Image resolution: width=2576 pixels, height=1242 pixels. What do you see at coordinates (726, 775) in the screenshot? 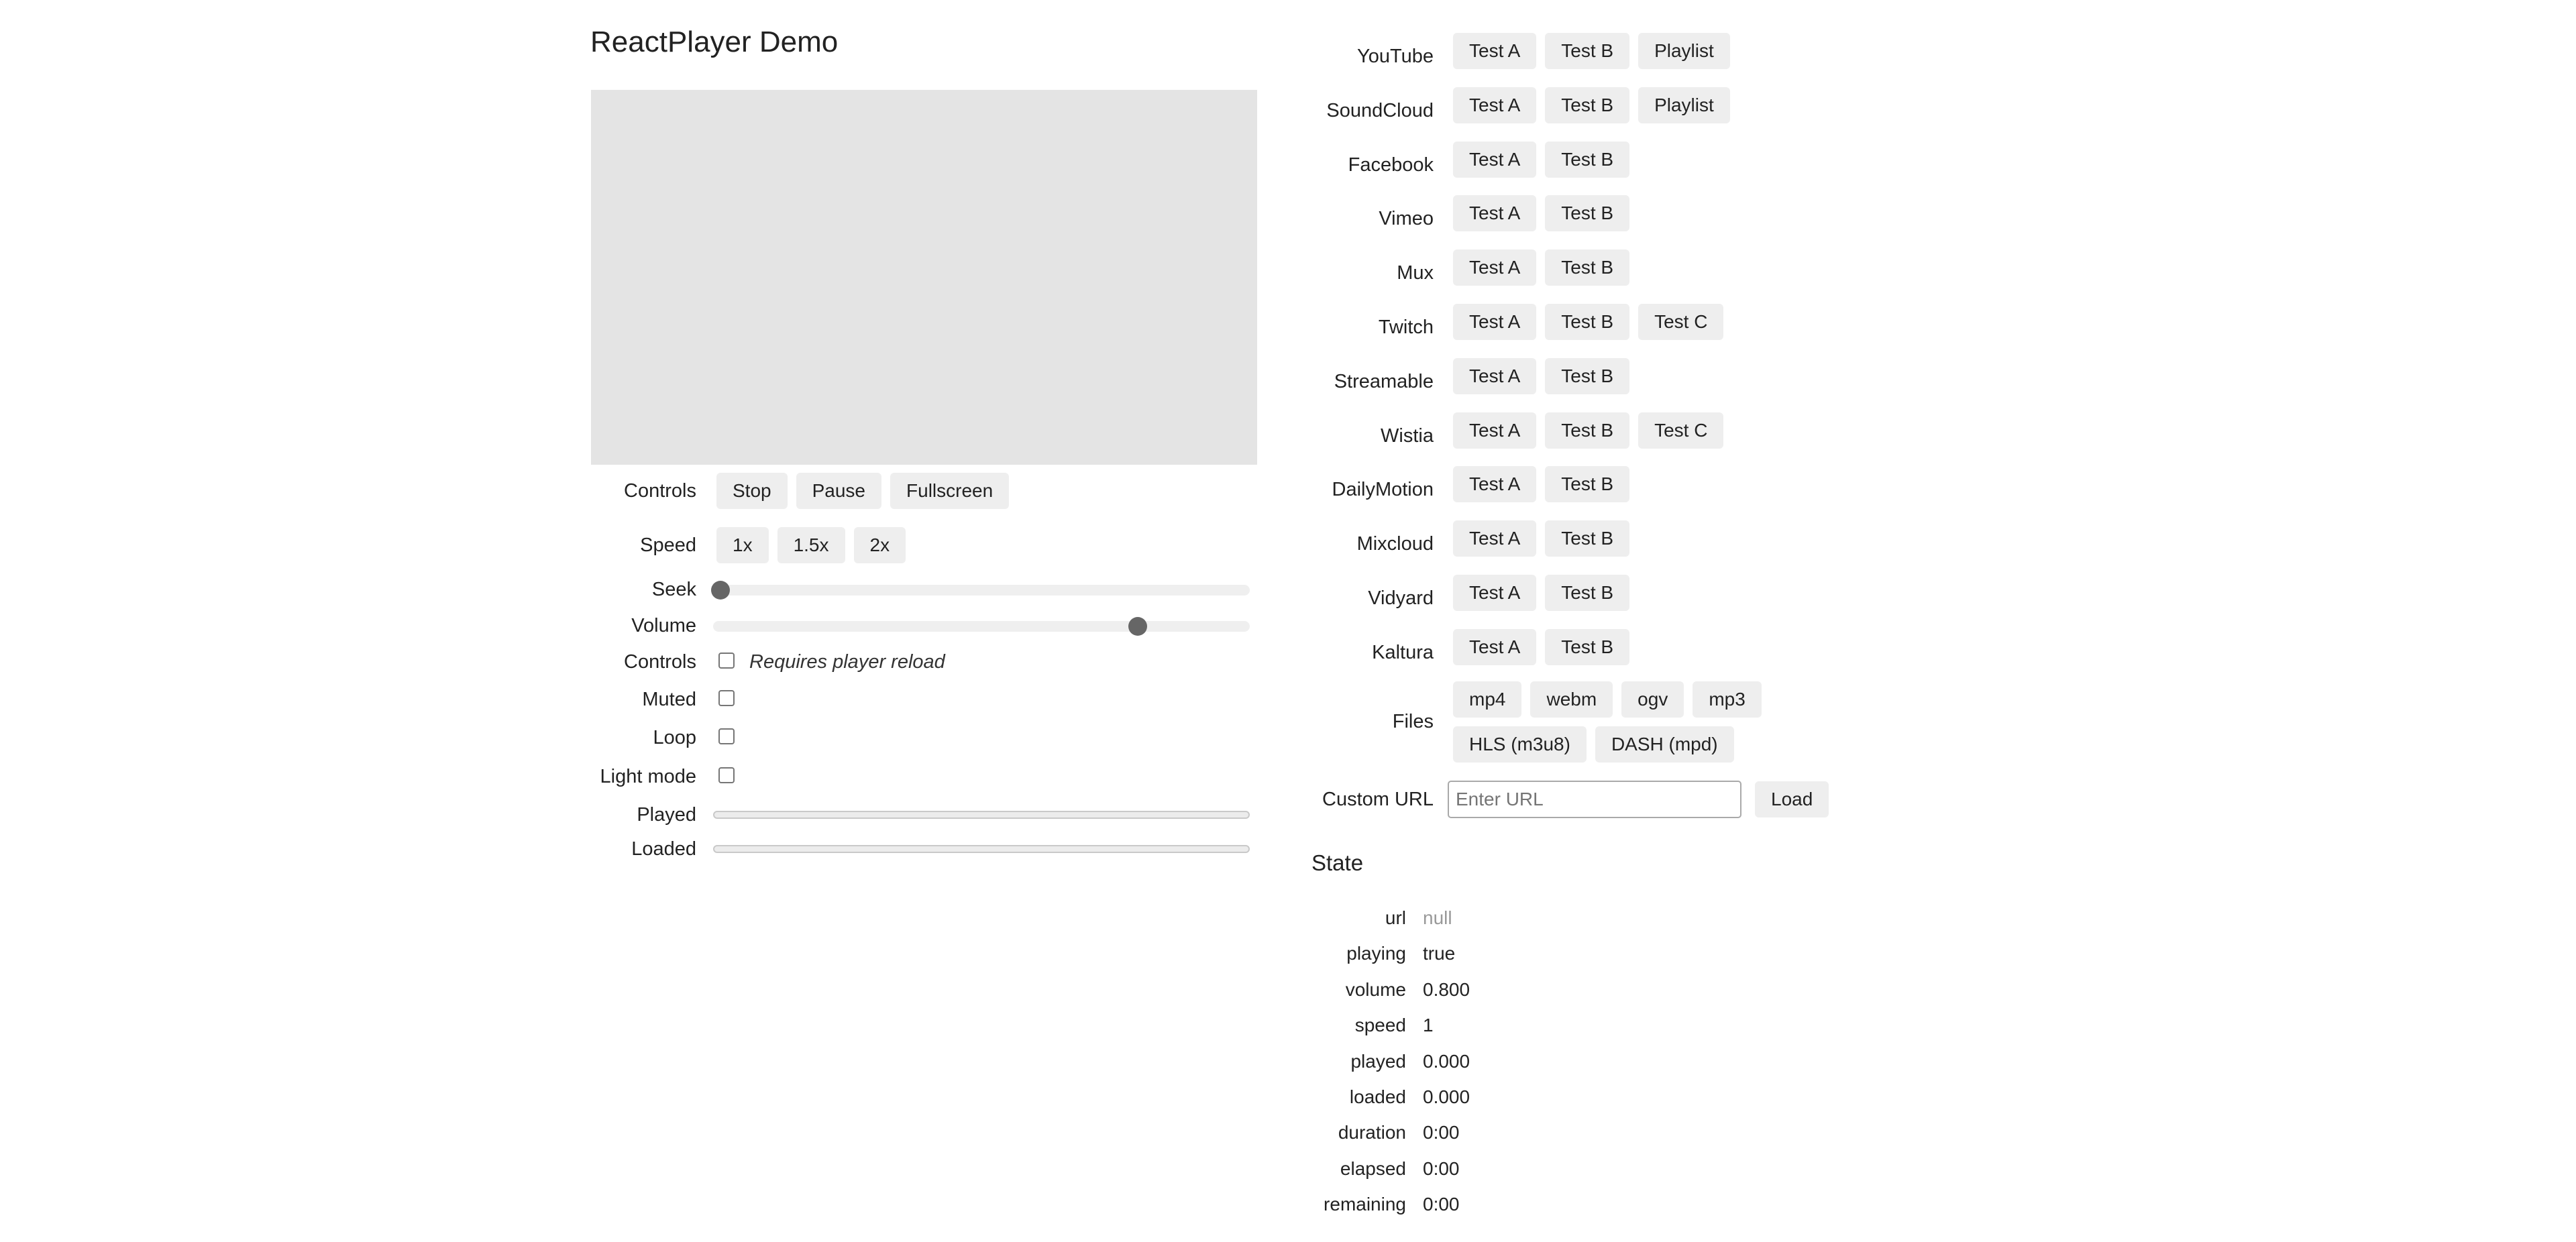
I see `light-mode-checkbox` at bounding box center [726, 775].